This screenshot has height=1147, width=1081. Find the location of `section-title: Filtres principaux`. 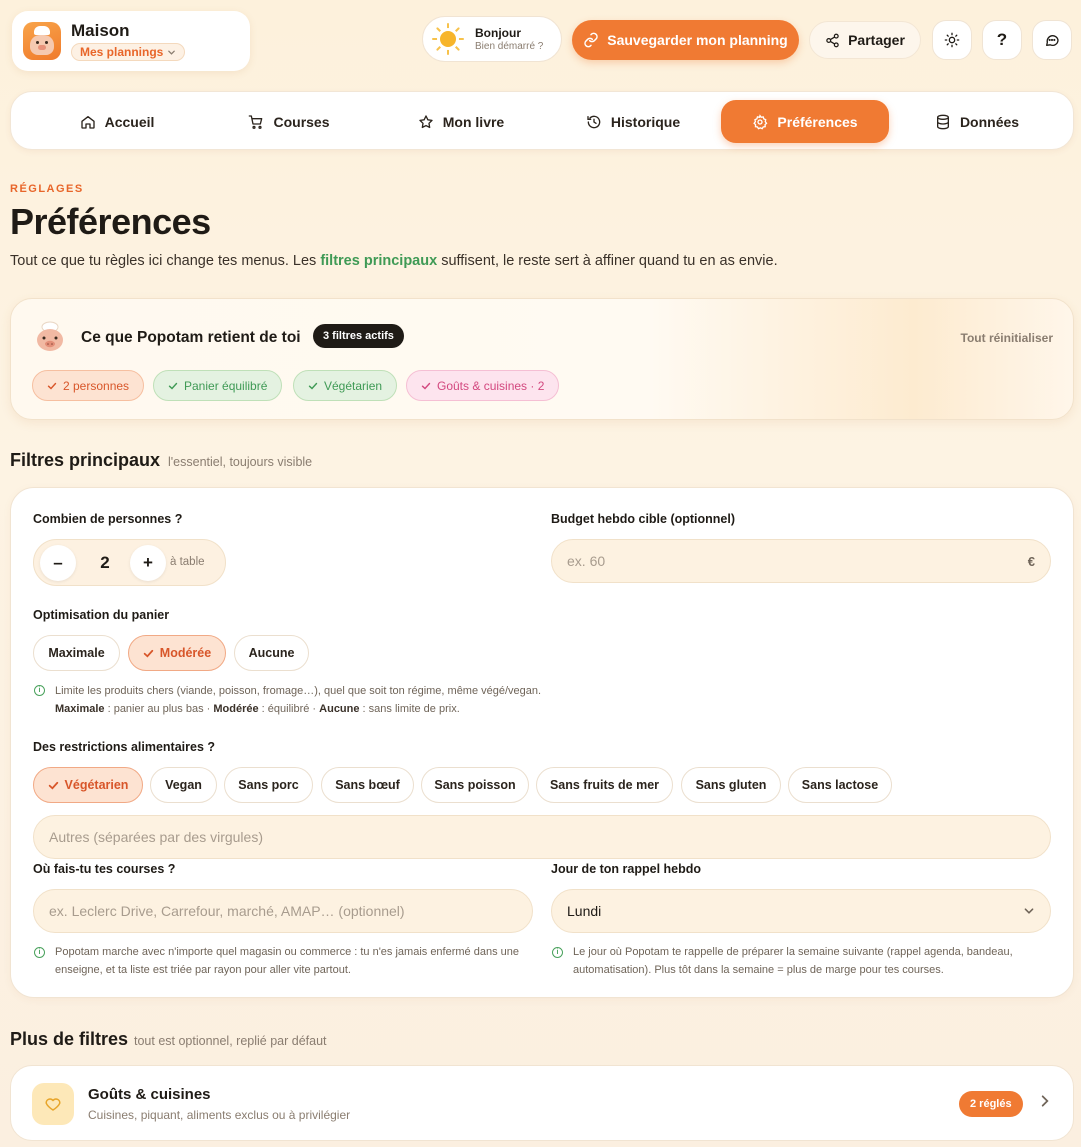

section-title: Filtres principaux is located at coordinates (85, 460).